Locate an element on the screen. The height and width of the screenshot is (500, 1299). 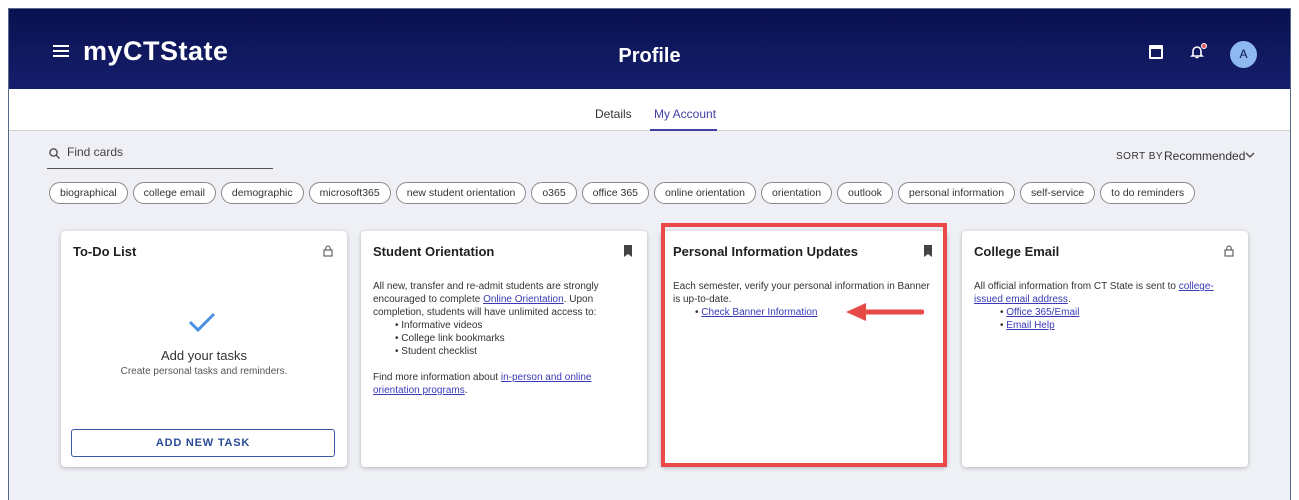
tag-chip: to do reminders is located at coordinates (1148, 193).